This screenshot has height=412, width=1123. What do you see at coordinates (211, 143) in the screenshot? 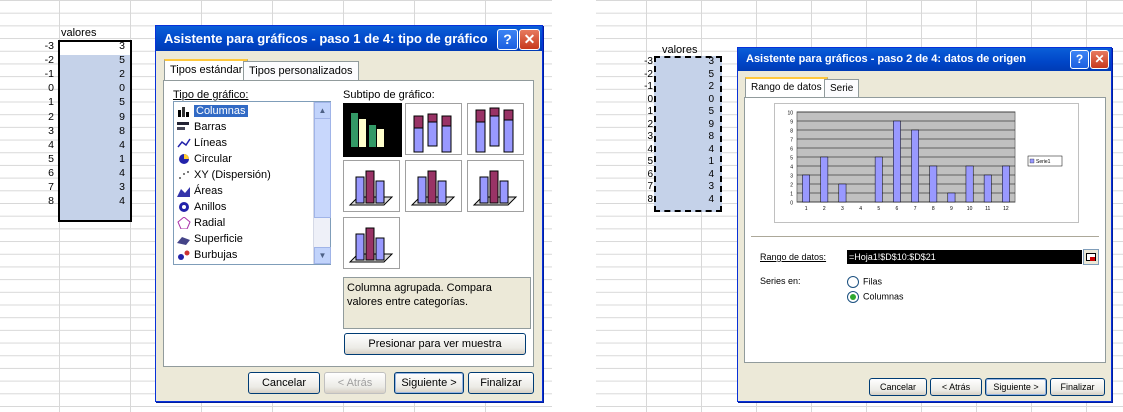
I see `chart-type-label: Líneas` at bounding box center [211, 143].